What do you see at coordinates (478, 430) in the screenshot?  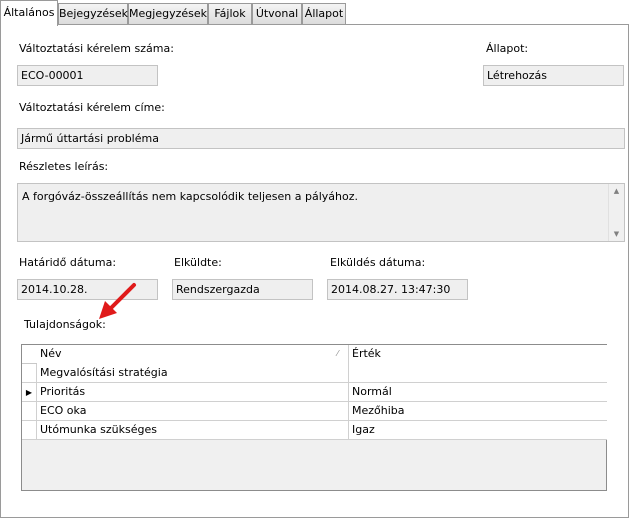 I see `property-value-cell: Igaz` at bounding box center [478, 430].